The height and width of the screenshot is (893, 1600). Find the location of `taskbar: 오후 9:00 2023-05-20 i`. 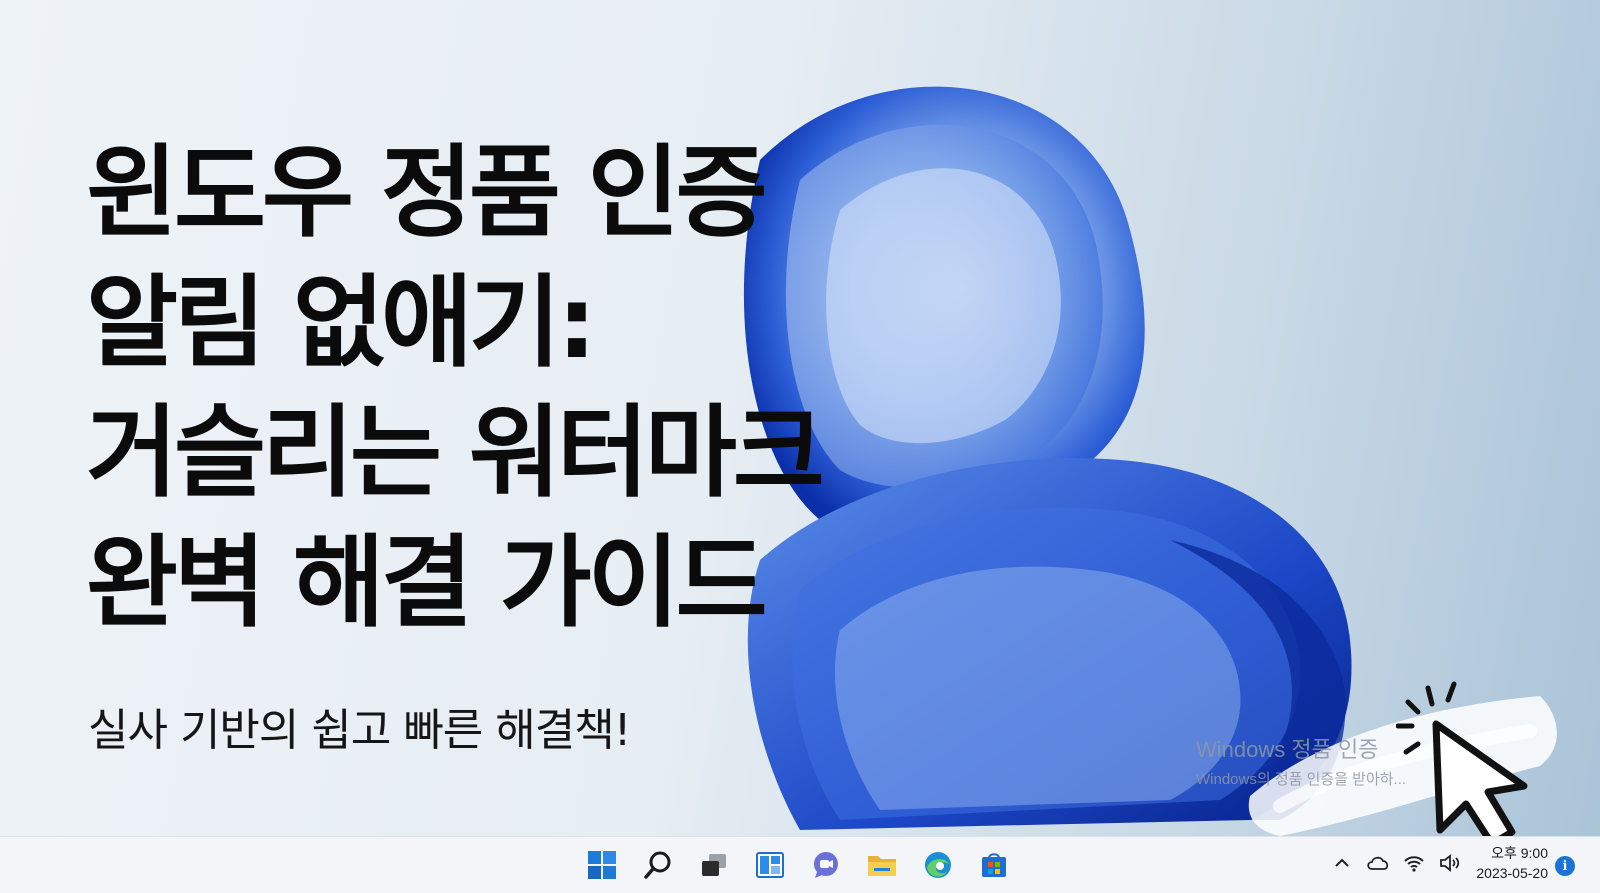

taskbar: 오후 9:00 2023-05-20 i is located at coordinates (800, 864).